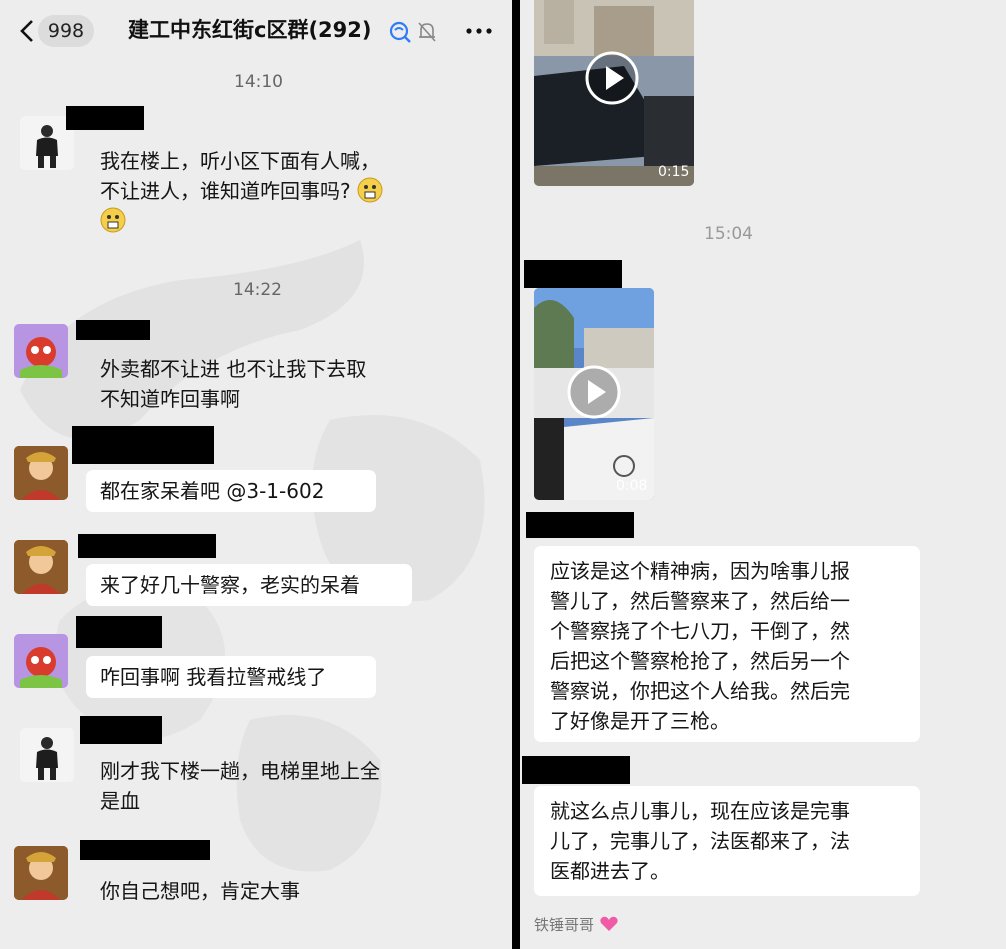 The height and width of the screenshot is (949, 1006). What do you see at coordinates (250, 30) in the screenshot?
I see `chat-title: 建工中东红街c区群(292)` at bounding box center [250, 30].